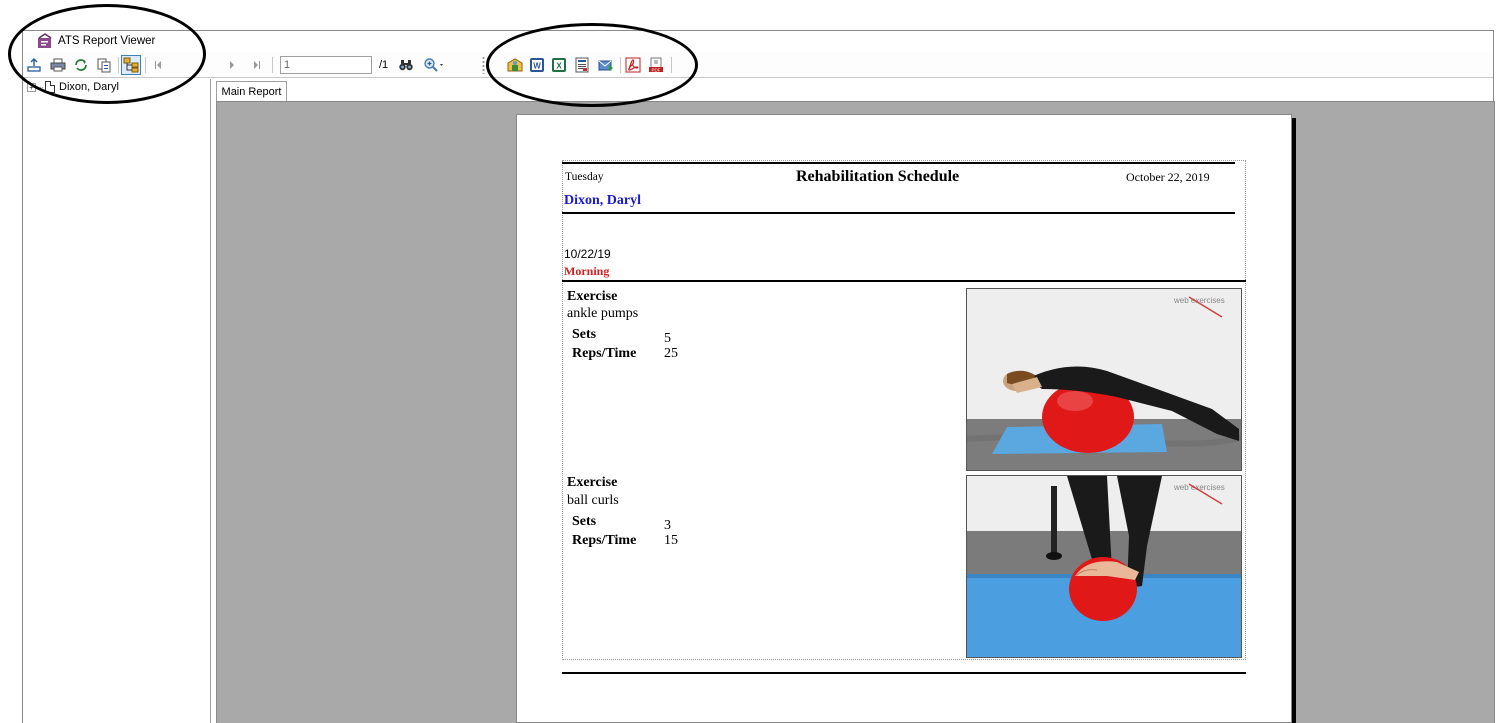 The height and width of the screenshot is (723, 1498). What do you see at coordinates (81, 65) in the screenshot?
I see `refresh-icon` at bounding box center [81, 65].